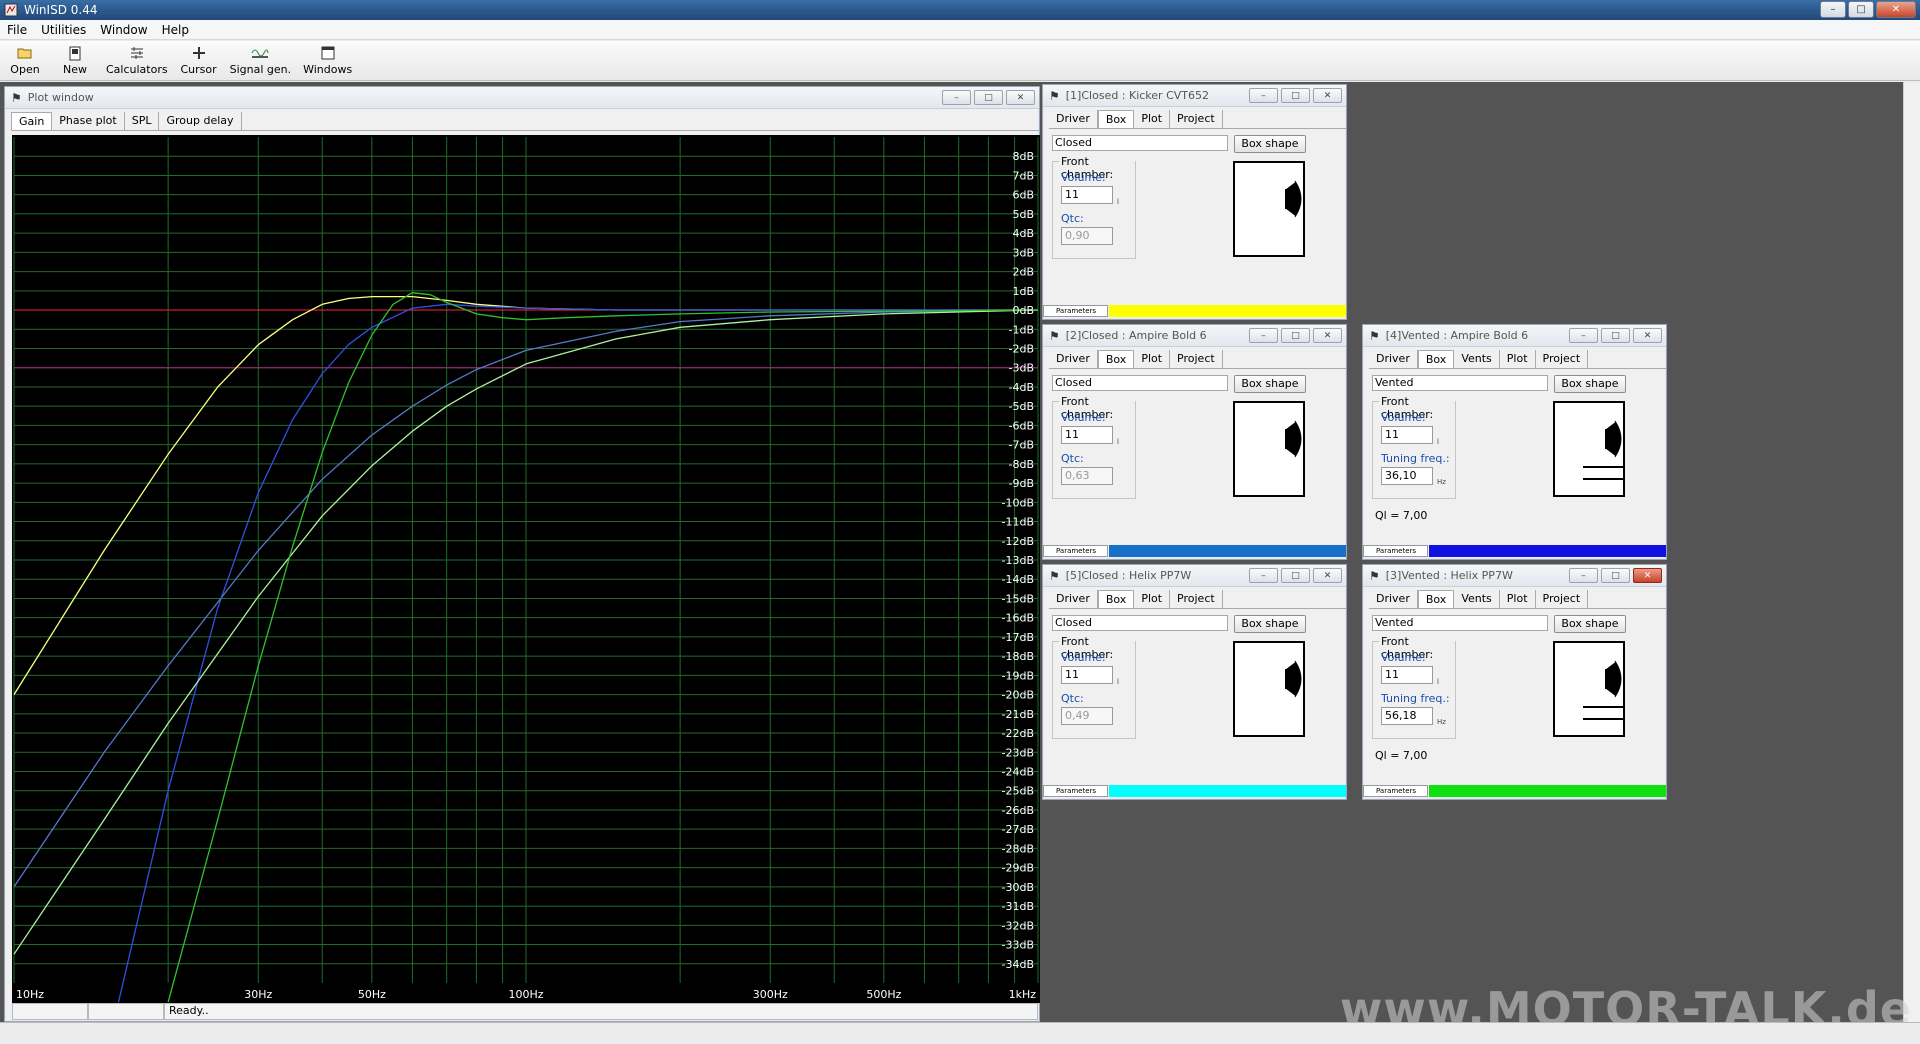 Image resolution: width=1920 pixels, height=1044 pixels. Describe the element at coordinates (1023, 214) in the screenshot. I see `y-tick-label: 5dB` at that location.